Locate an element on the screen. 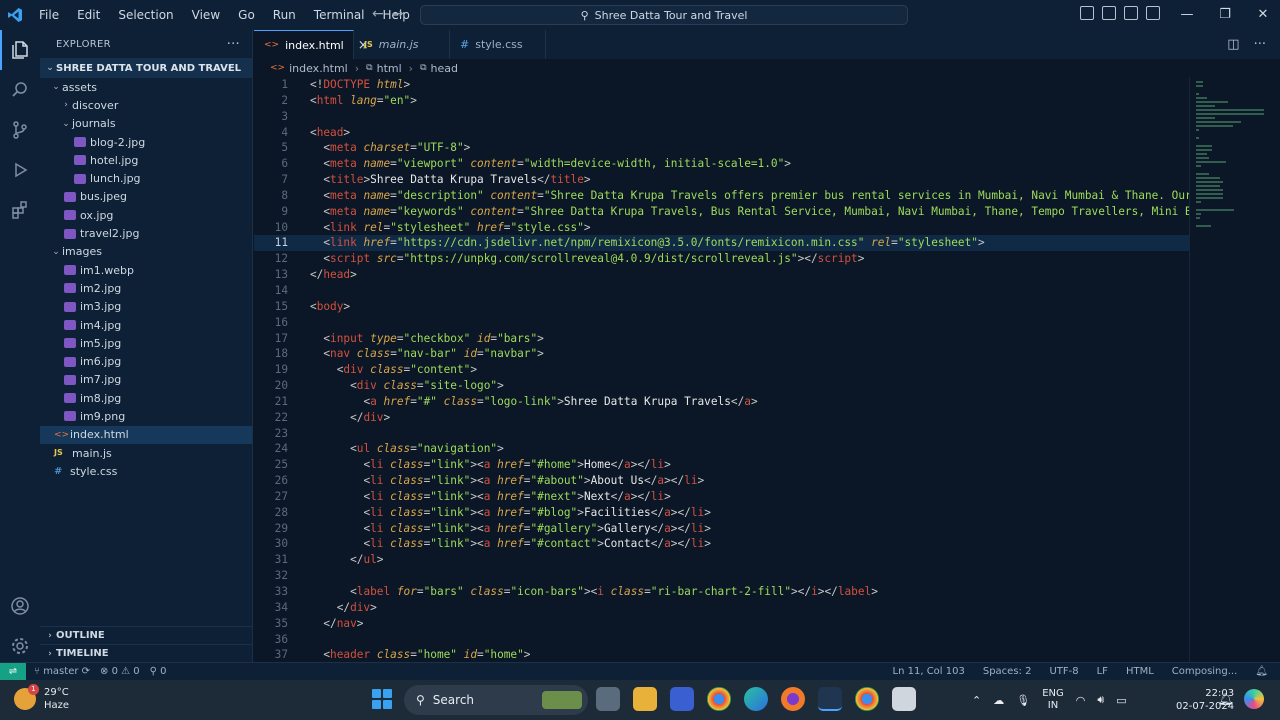 The height and width of the screenshot is (720, 1280). notifications-bell-icon: 🔔︎ is located at coordinates (1261, 671).